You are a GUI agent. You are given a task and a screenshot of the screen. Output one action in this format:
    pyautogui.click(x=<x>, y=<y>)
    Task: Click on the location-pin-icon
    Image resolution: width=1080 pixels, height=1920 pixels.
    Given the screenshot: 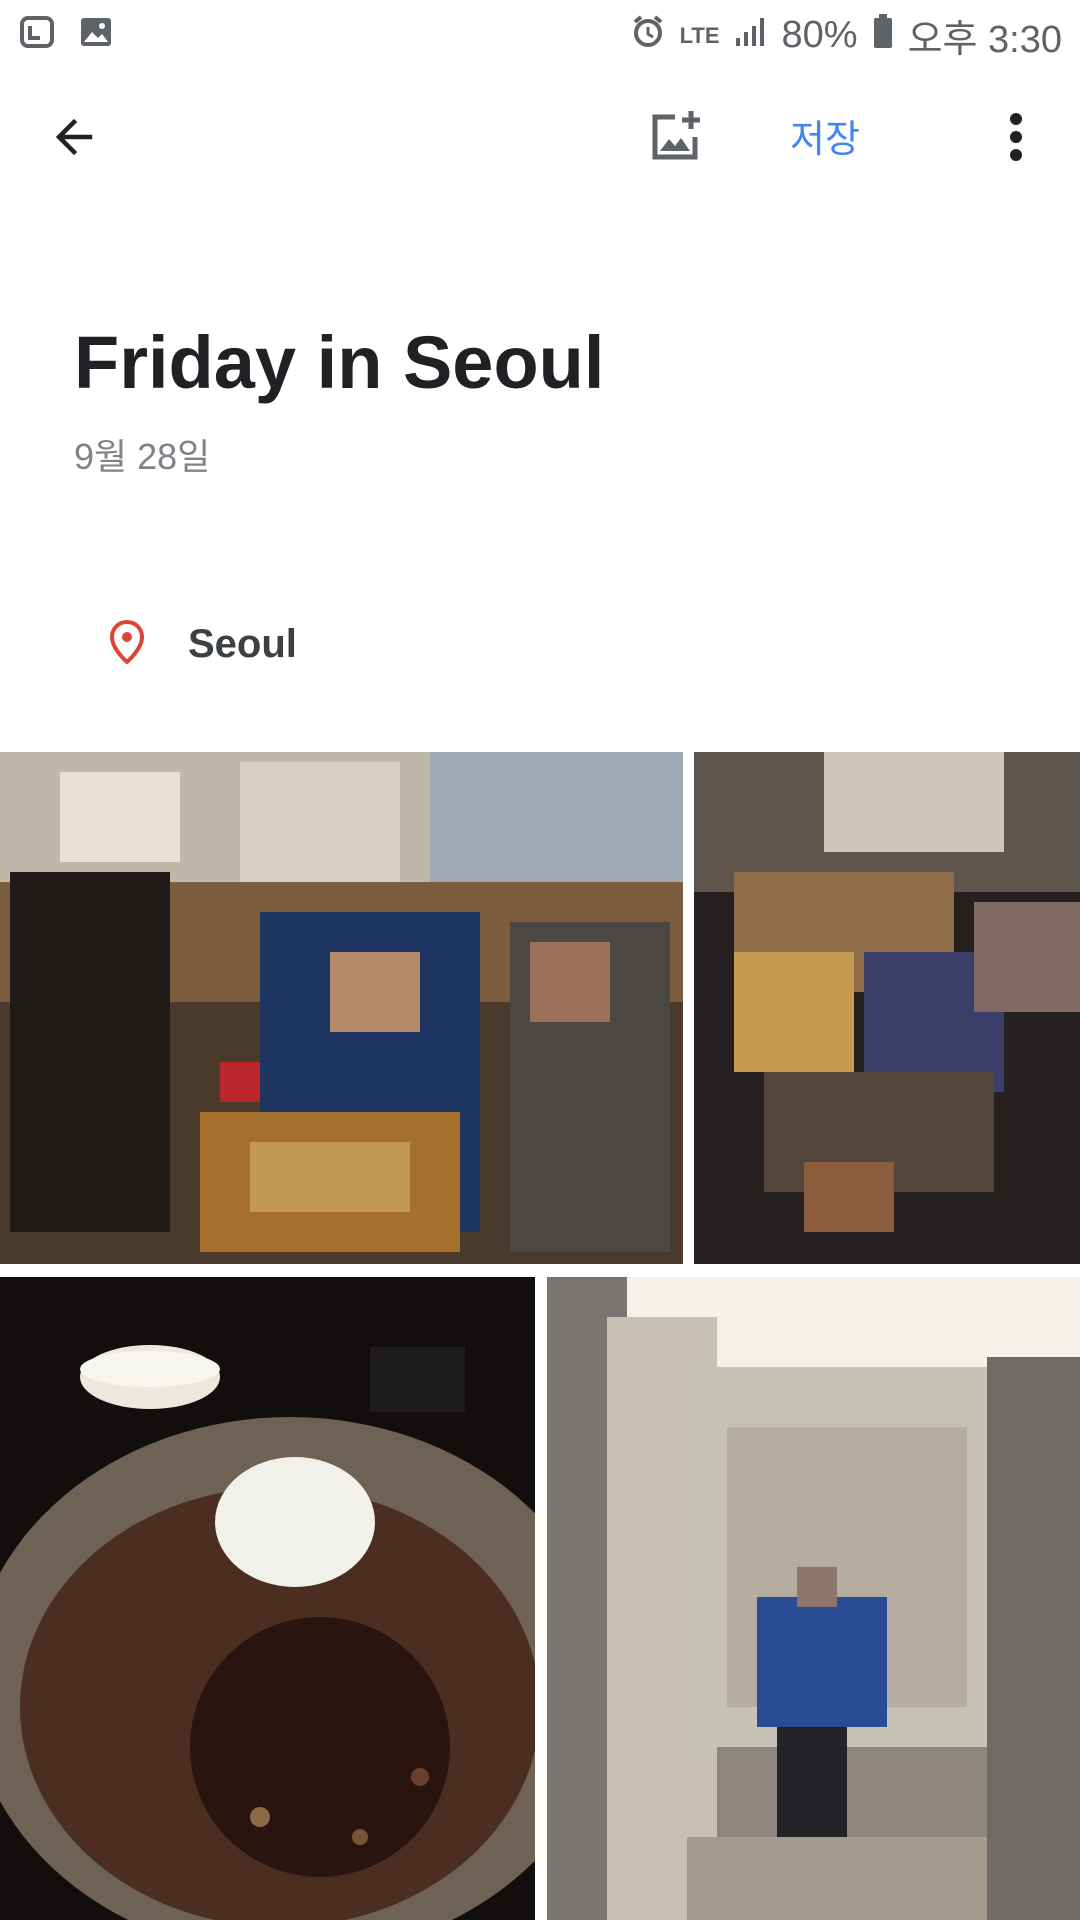 What is the action you would take?
    pyautogui.click(x=127, y=644)
    